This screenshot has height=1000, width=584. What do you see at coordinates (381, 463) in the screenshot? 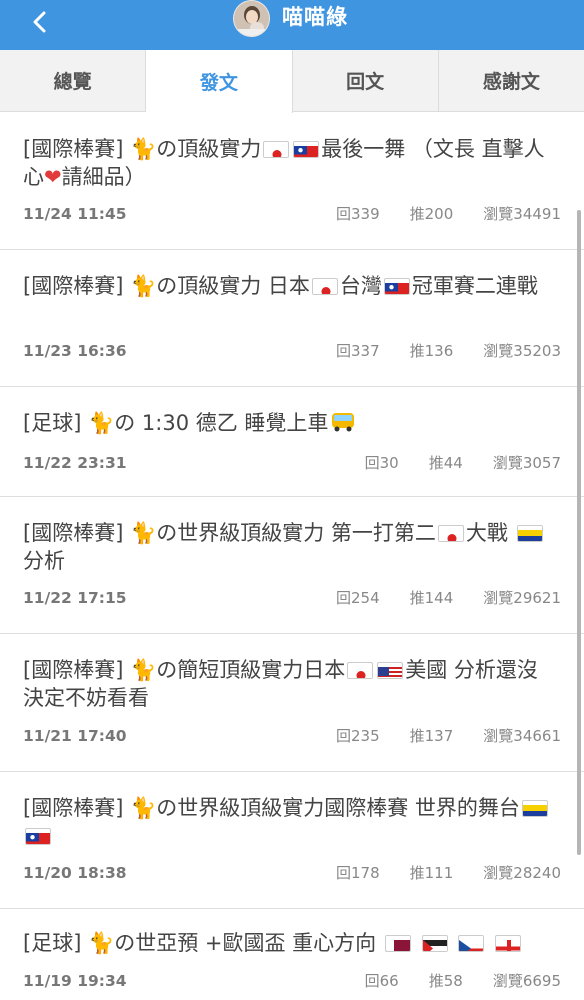
I see `reply-count: 回30` at bounding box center [381, 463].